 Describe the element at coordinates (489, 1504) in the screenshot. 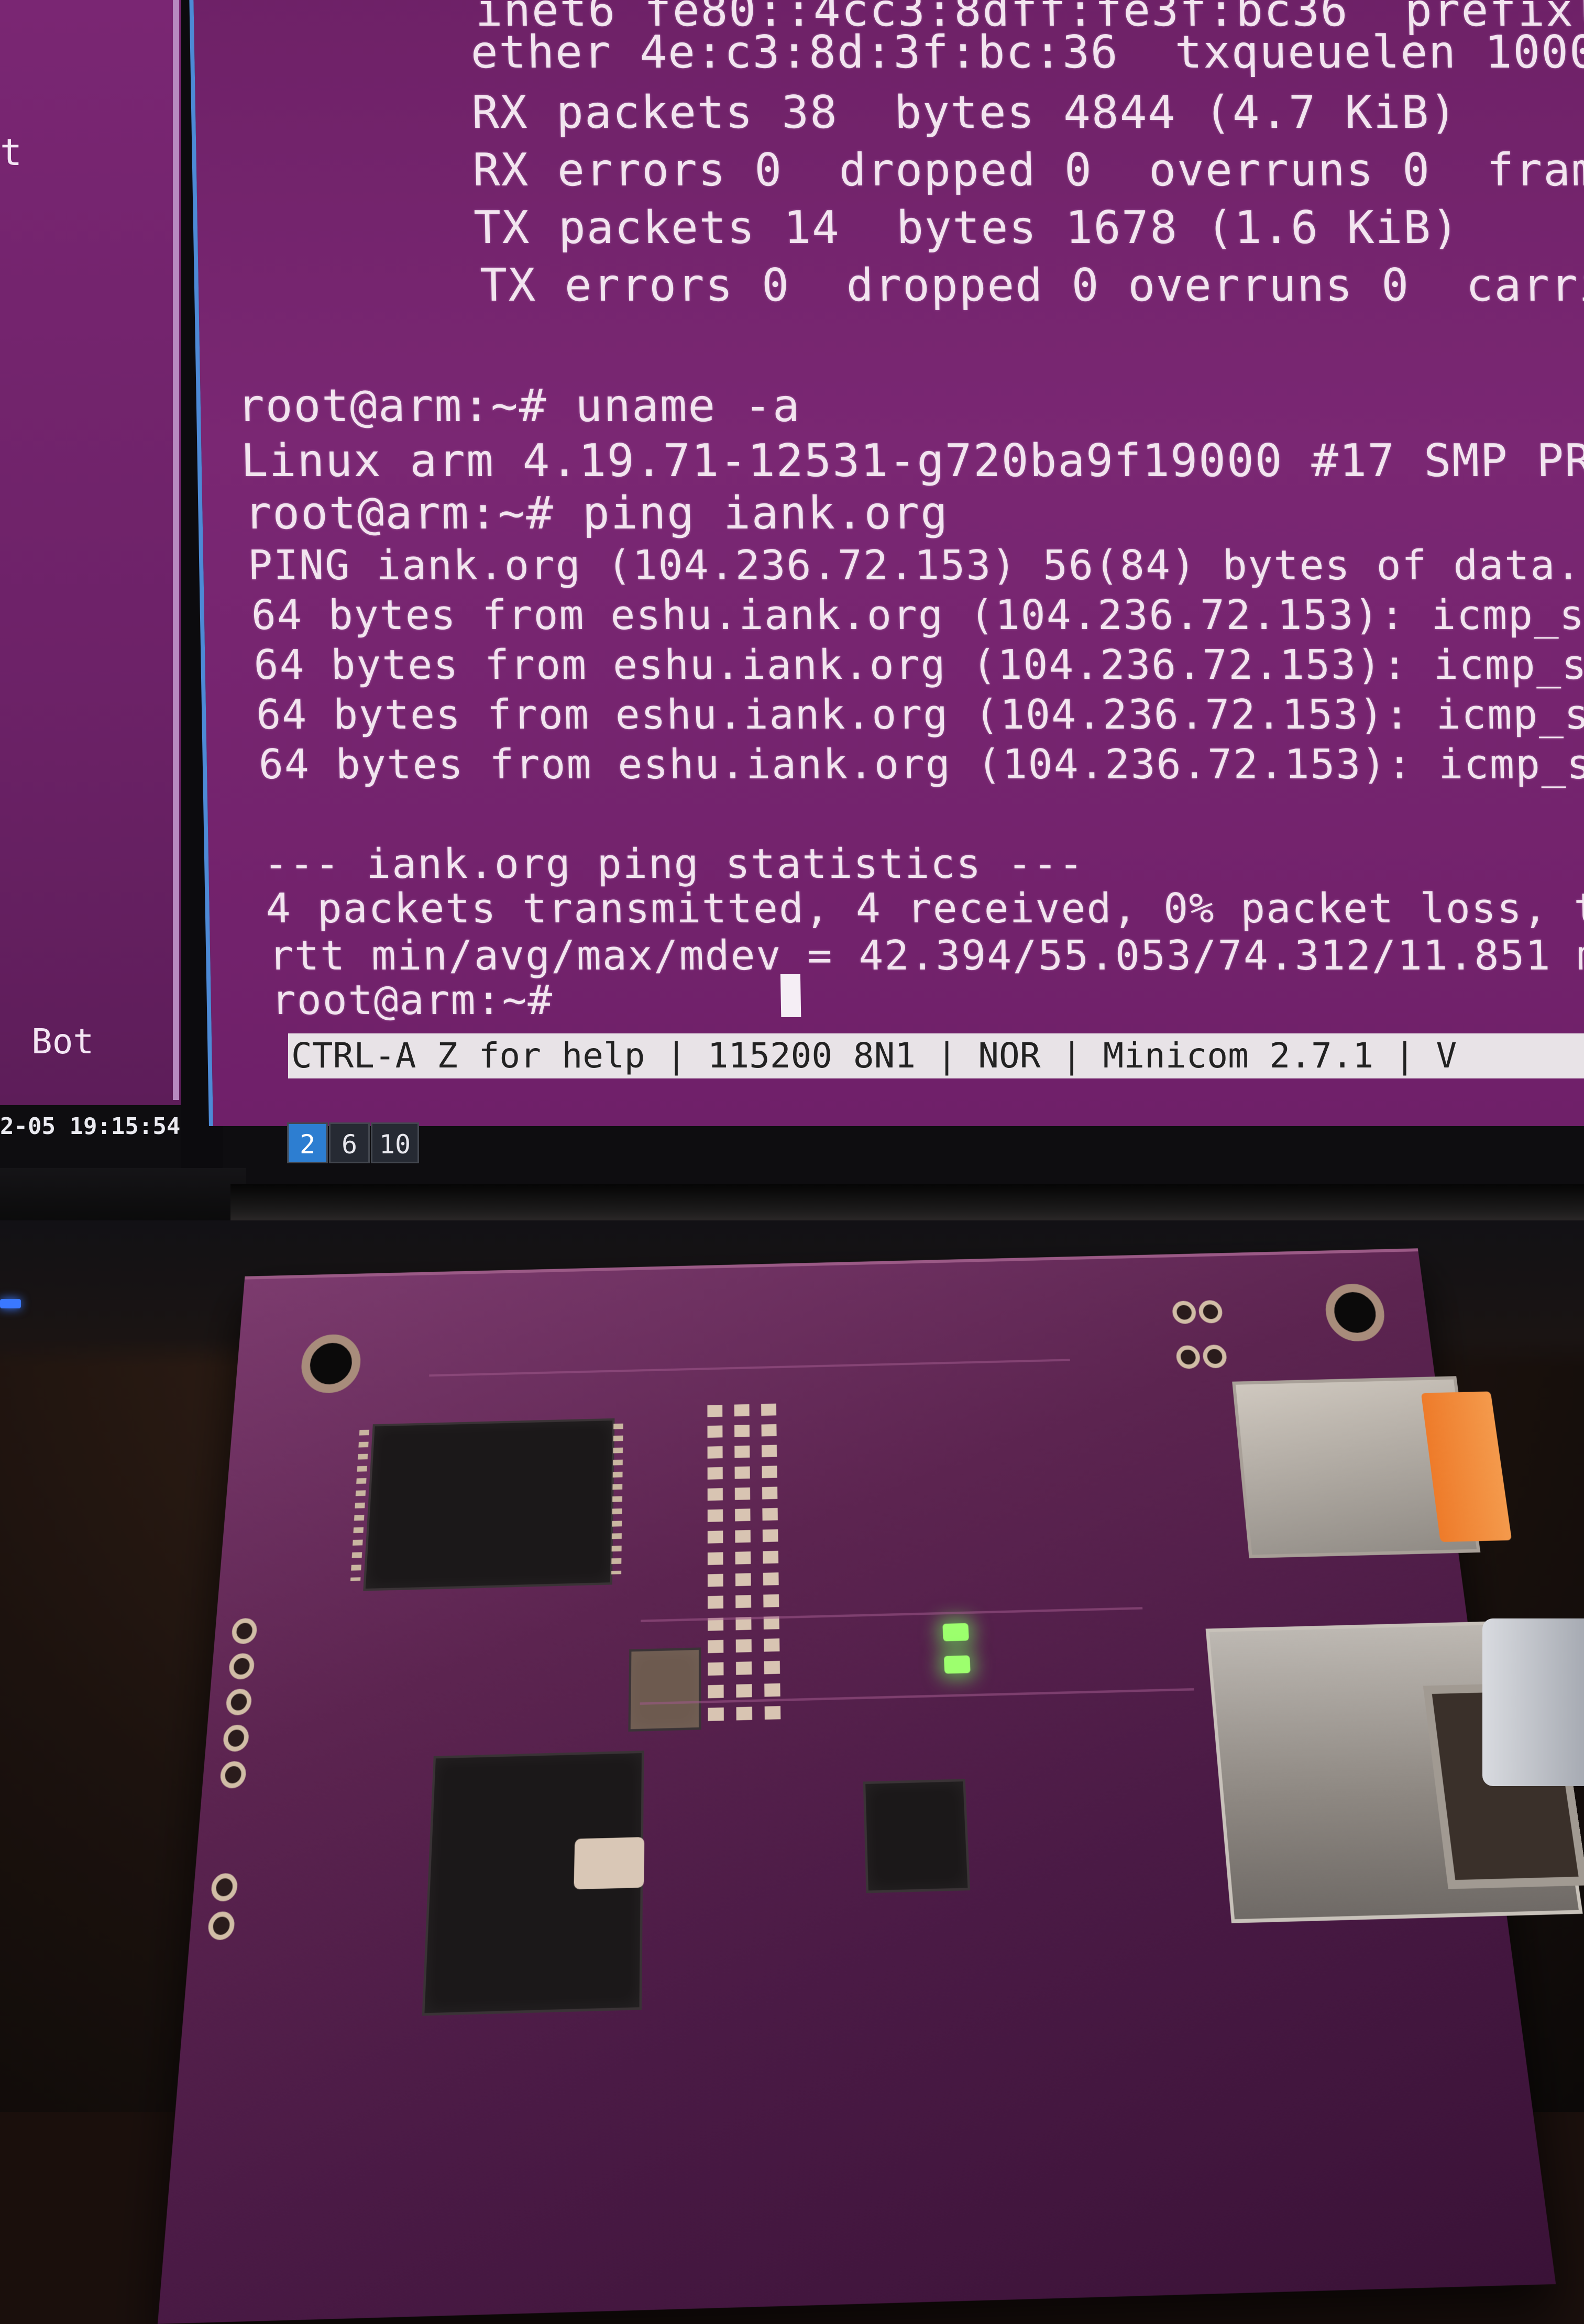

I see `flash-memory-chip` at that location.